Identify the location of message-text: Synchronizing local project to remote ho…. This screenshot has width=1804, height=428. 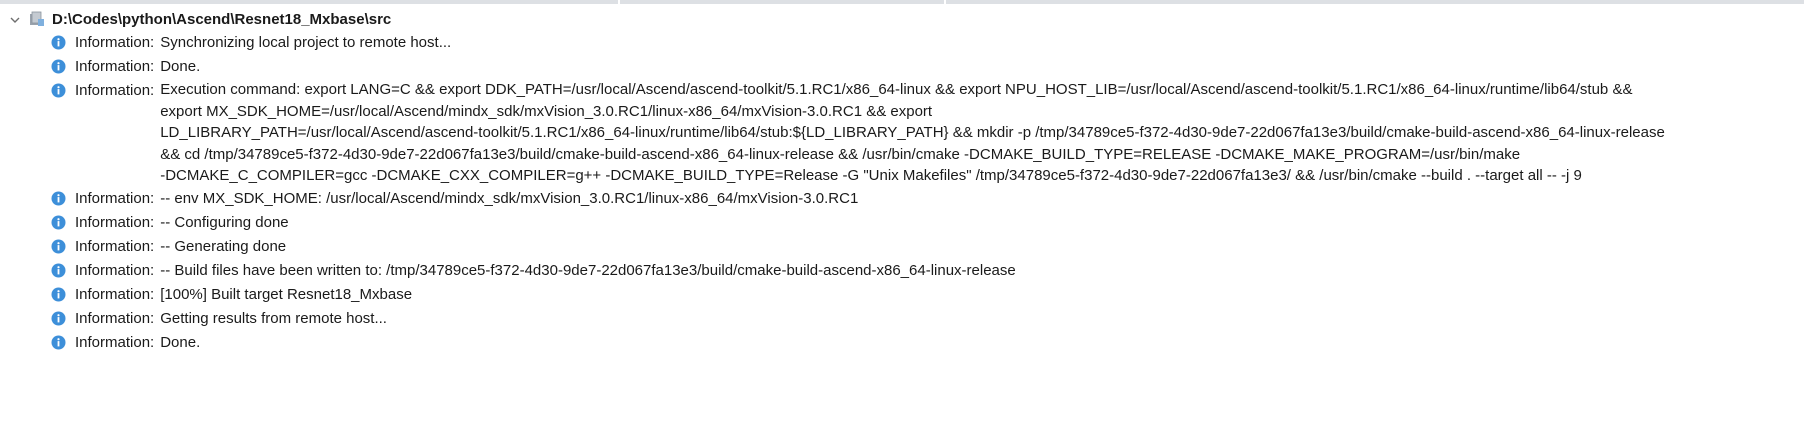
(306, 42).